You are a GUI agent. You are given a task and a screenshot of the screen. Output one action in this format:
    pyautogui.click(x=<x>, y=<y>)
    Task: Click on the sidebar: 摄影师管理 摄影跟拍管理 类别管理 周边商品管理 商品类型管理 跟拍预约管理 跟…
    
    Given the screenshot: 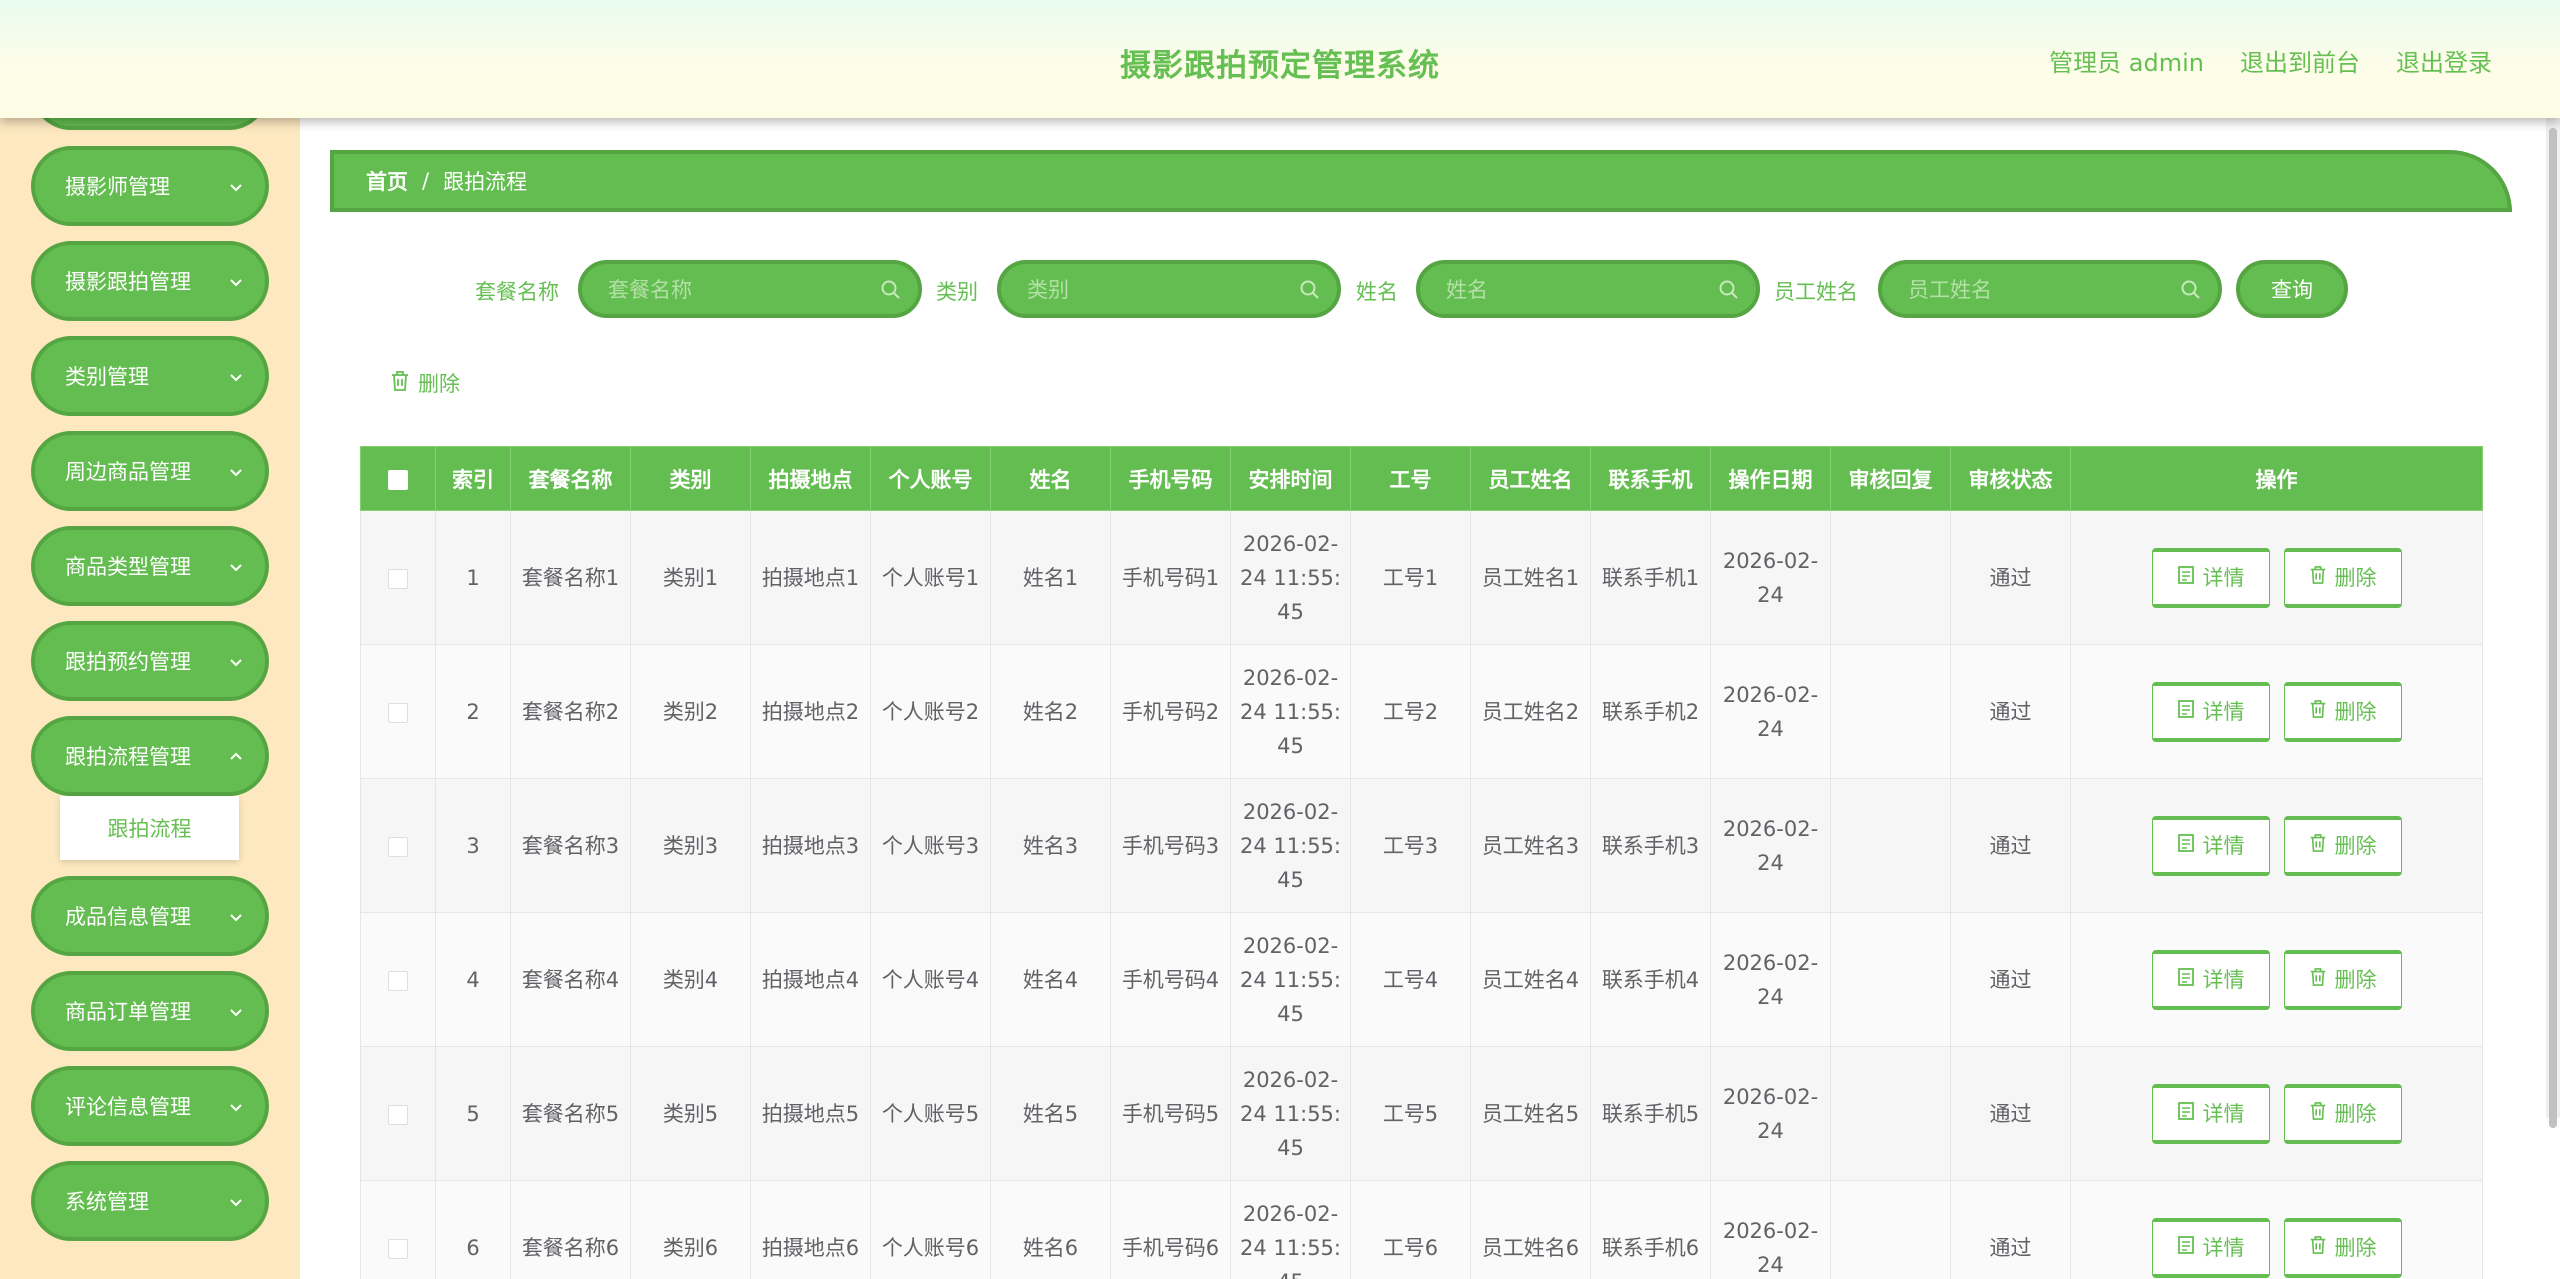 What is the action you would take?
    pyautogui.click(x=150, y=639)
    